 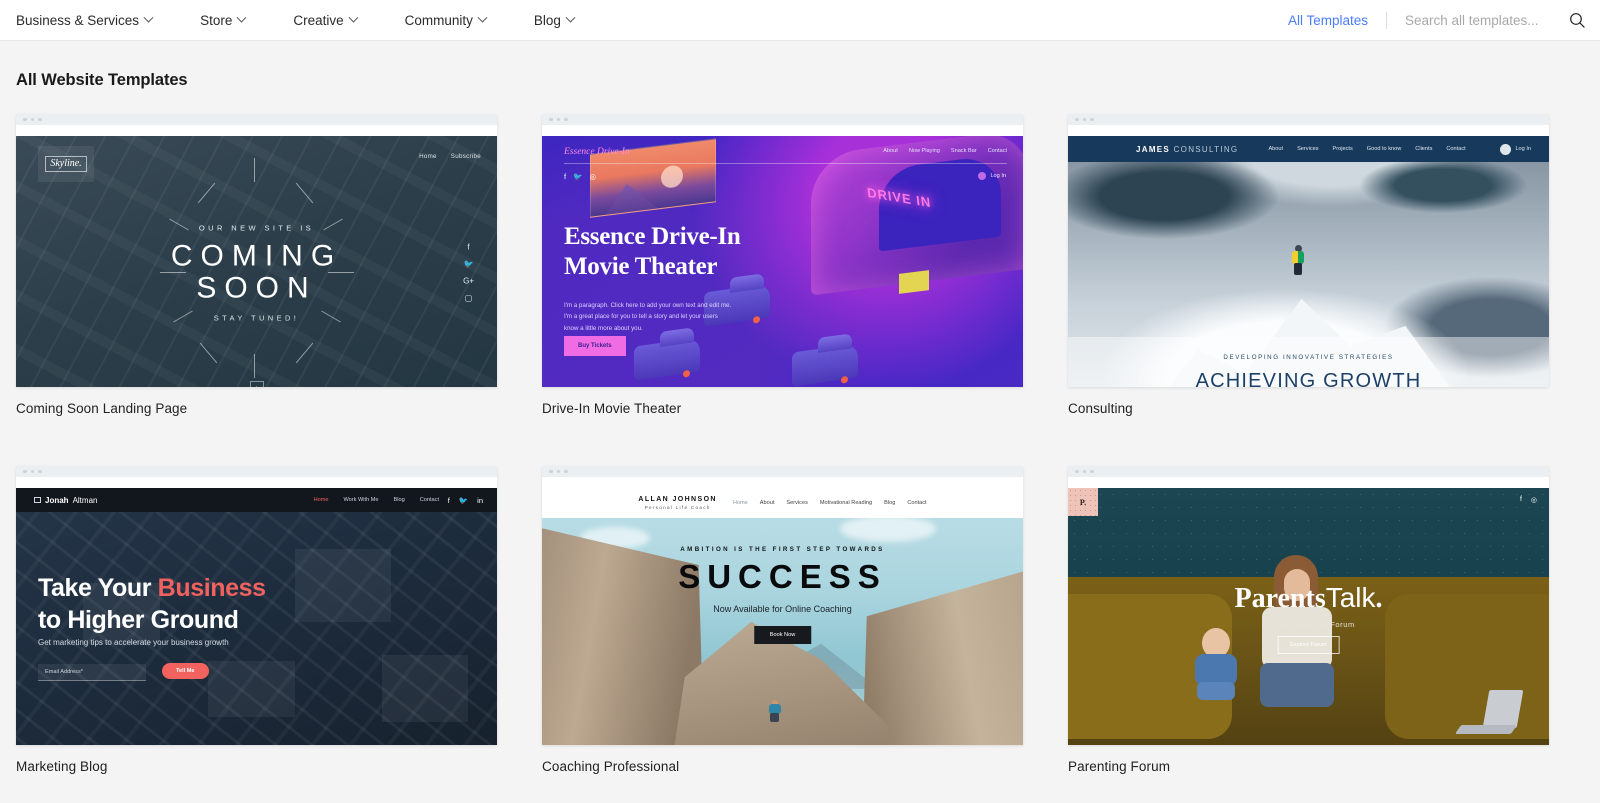 I want to click on preview-nav-item: Blog, so click(x=890, y=503).